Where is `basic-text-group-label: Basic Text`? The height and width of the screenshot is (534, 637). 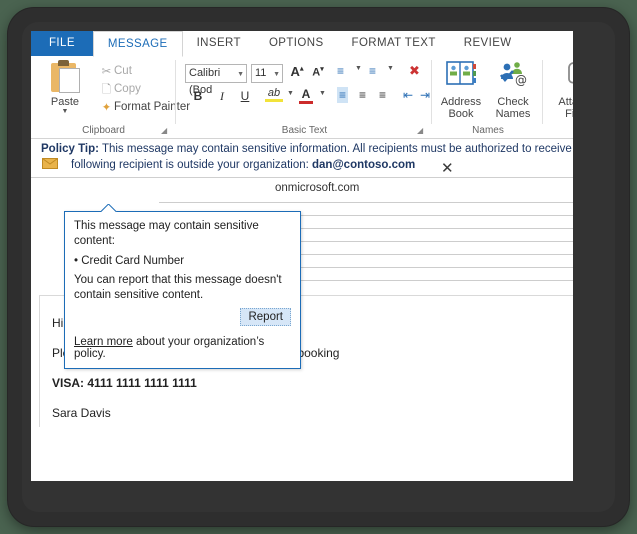 basic-text-group-label: Basic Text is located at coordinates (304, 130).